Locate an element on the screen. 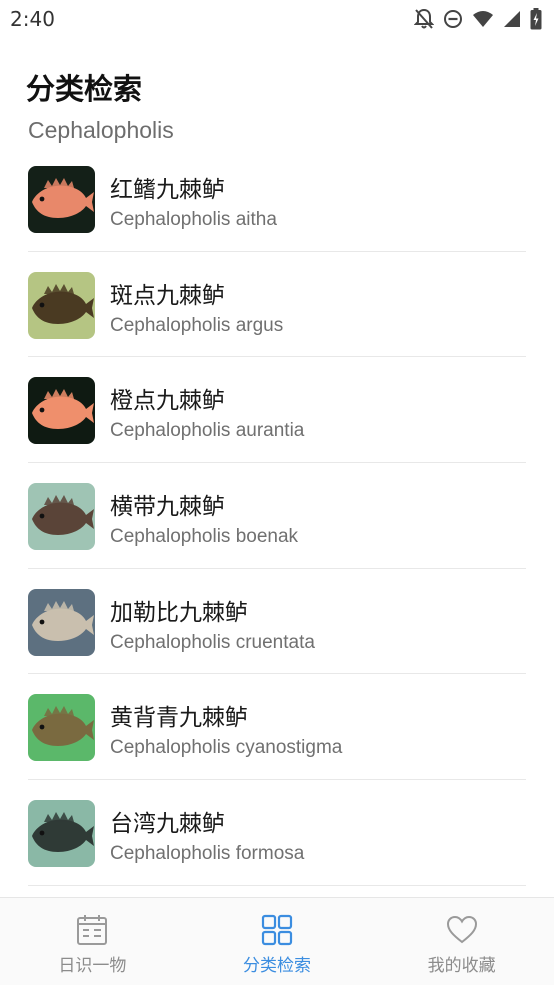  nav-item-classify: 分类检索 is located at coordinates (277, 941).